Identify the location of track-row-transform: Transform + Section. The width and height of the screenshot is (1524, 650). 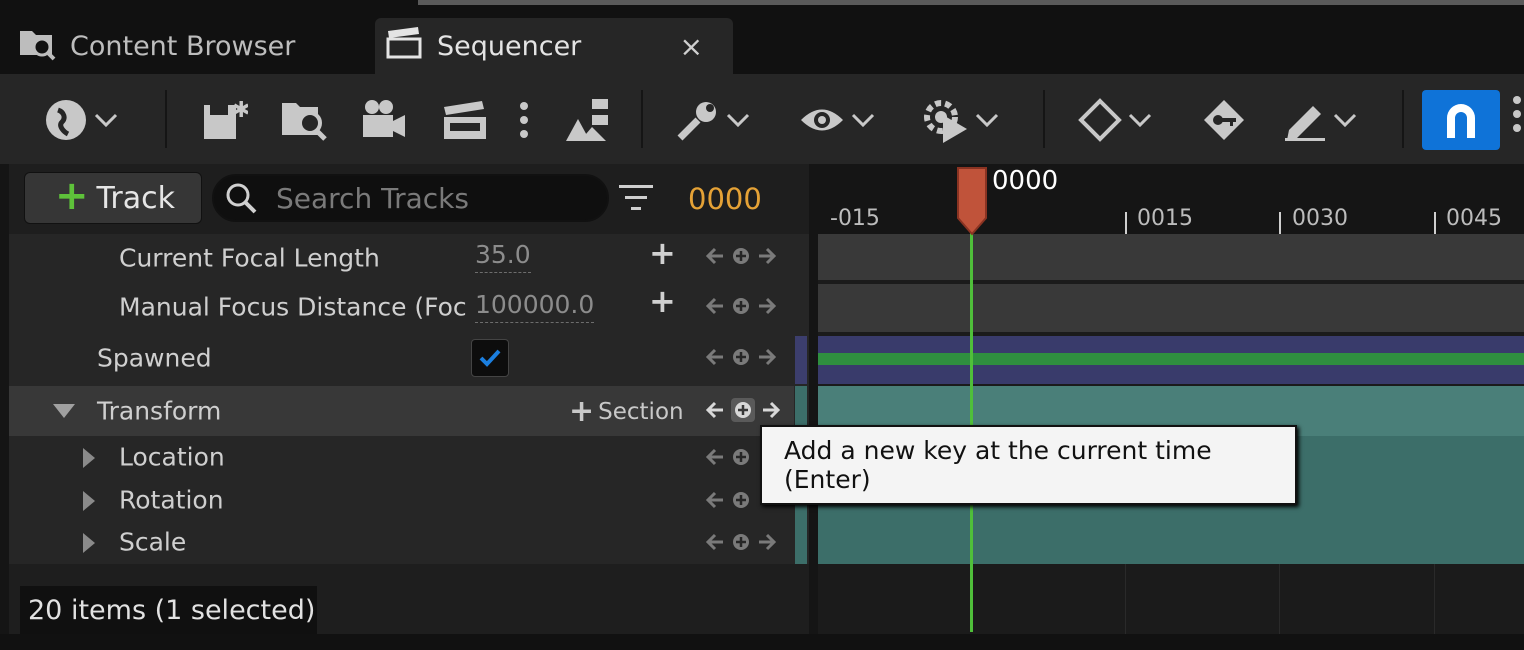
(401, 411).